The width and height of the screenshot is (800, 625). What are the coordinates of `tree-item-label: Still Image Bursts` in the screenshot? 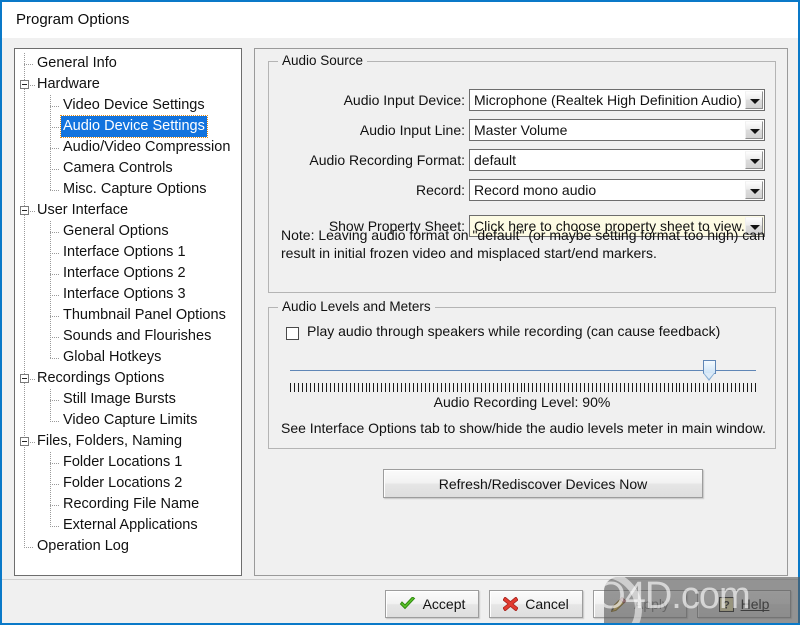 It's located at (119, 399).